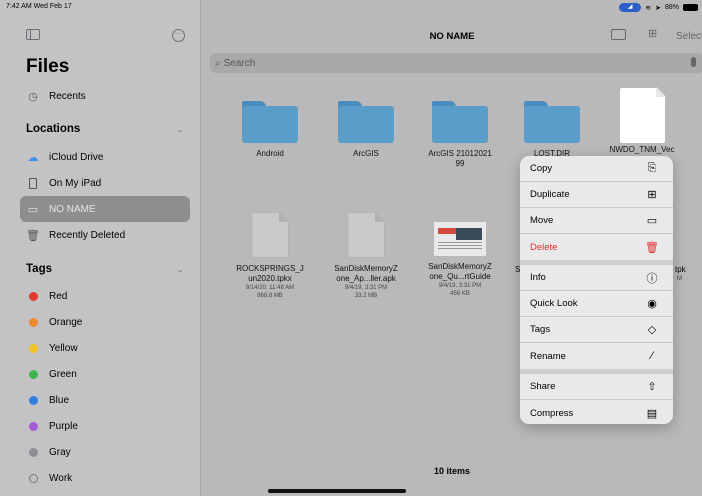 The height and width of the screenshot is (496, 702). Describe the element at coordinates (105, 183) in the screenshot. I see `sidebar-item-on-my-ipad: On My iPad` at that location.